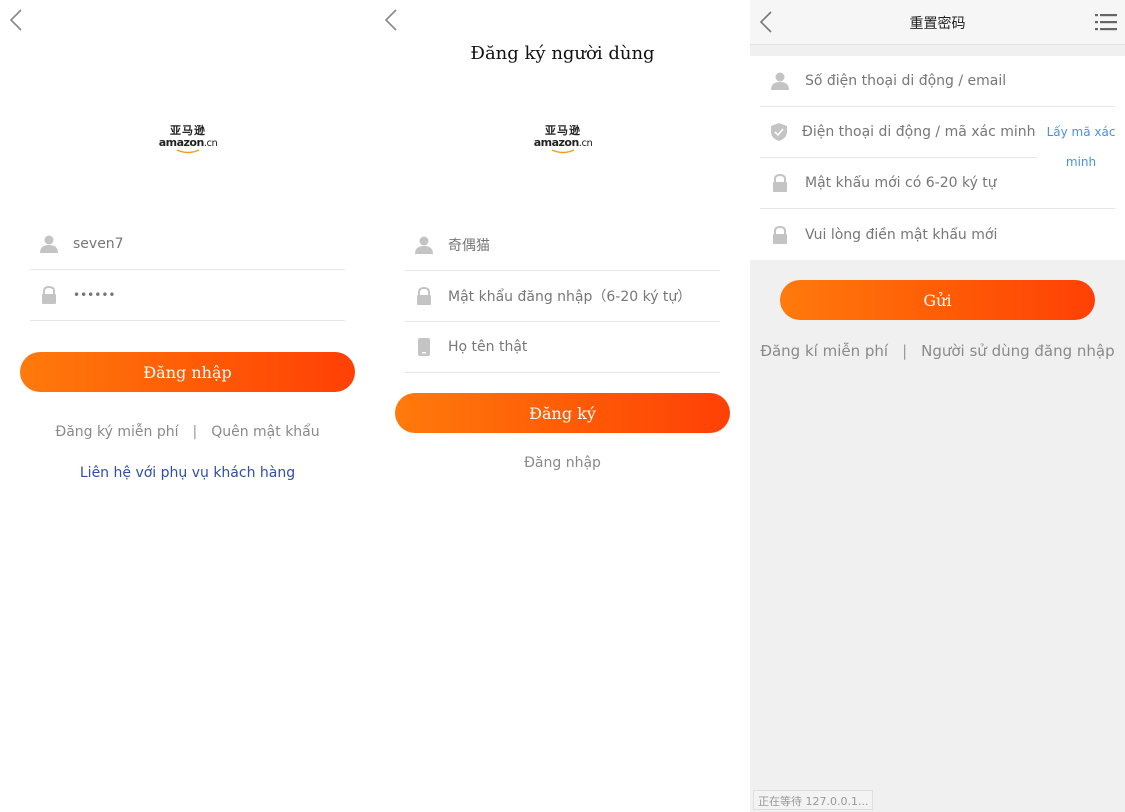  I want to click on user-login-link: Người sử dùng đăng nhập, so click(1018, 351).